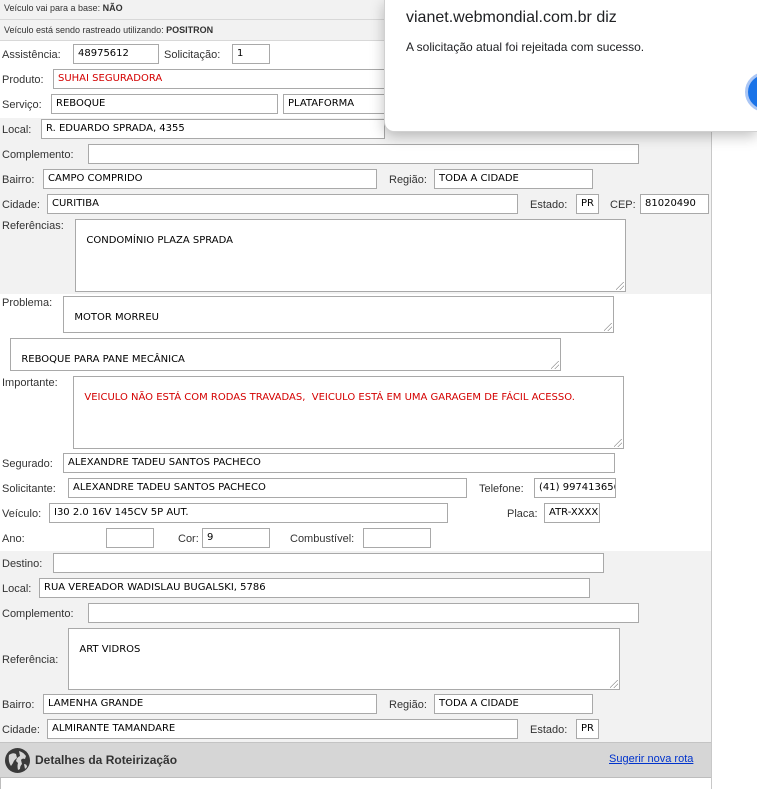 The width and height of the screenshot is (757, 789). Describe the element at coordinates (21, 730) in the screenshot. I see `dest-cidade-label: Cidade:` at that location.